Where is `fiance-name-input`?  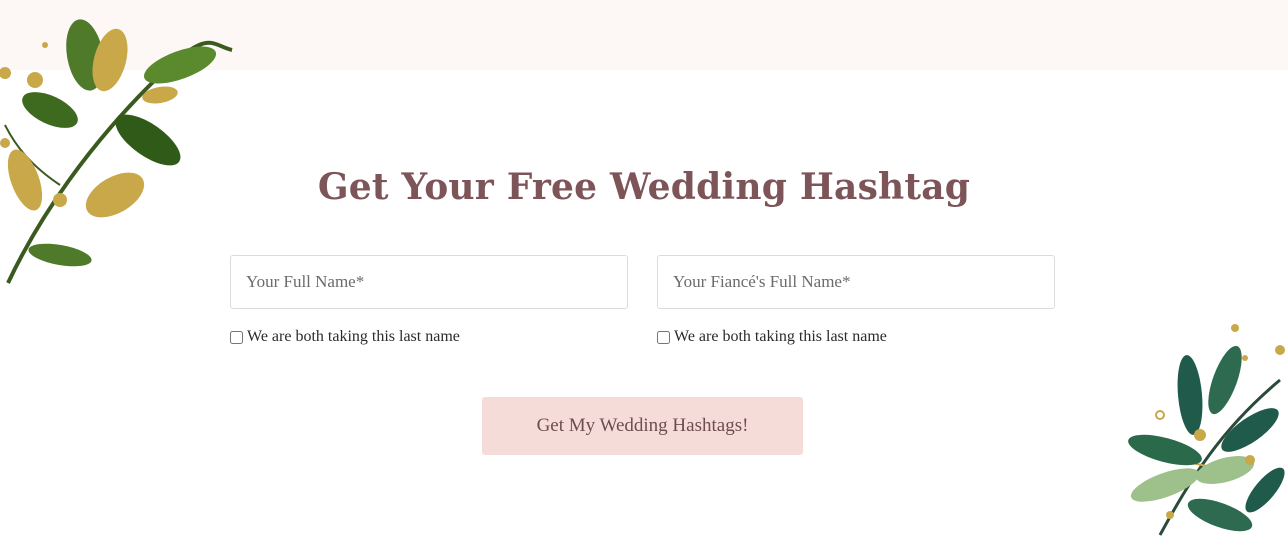
fiance-name-input is located at coordinates (856, 282).